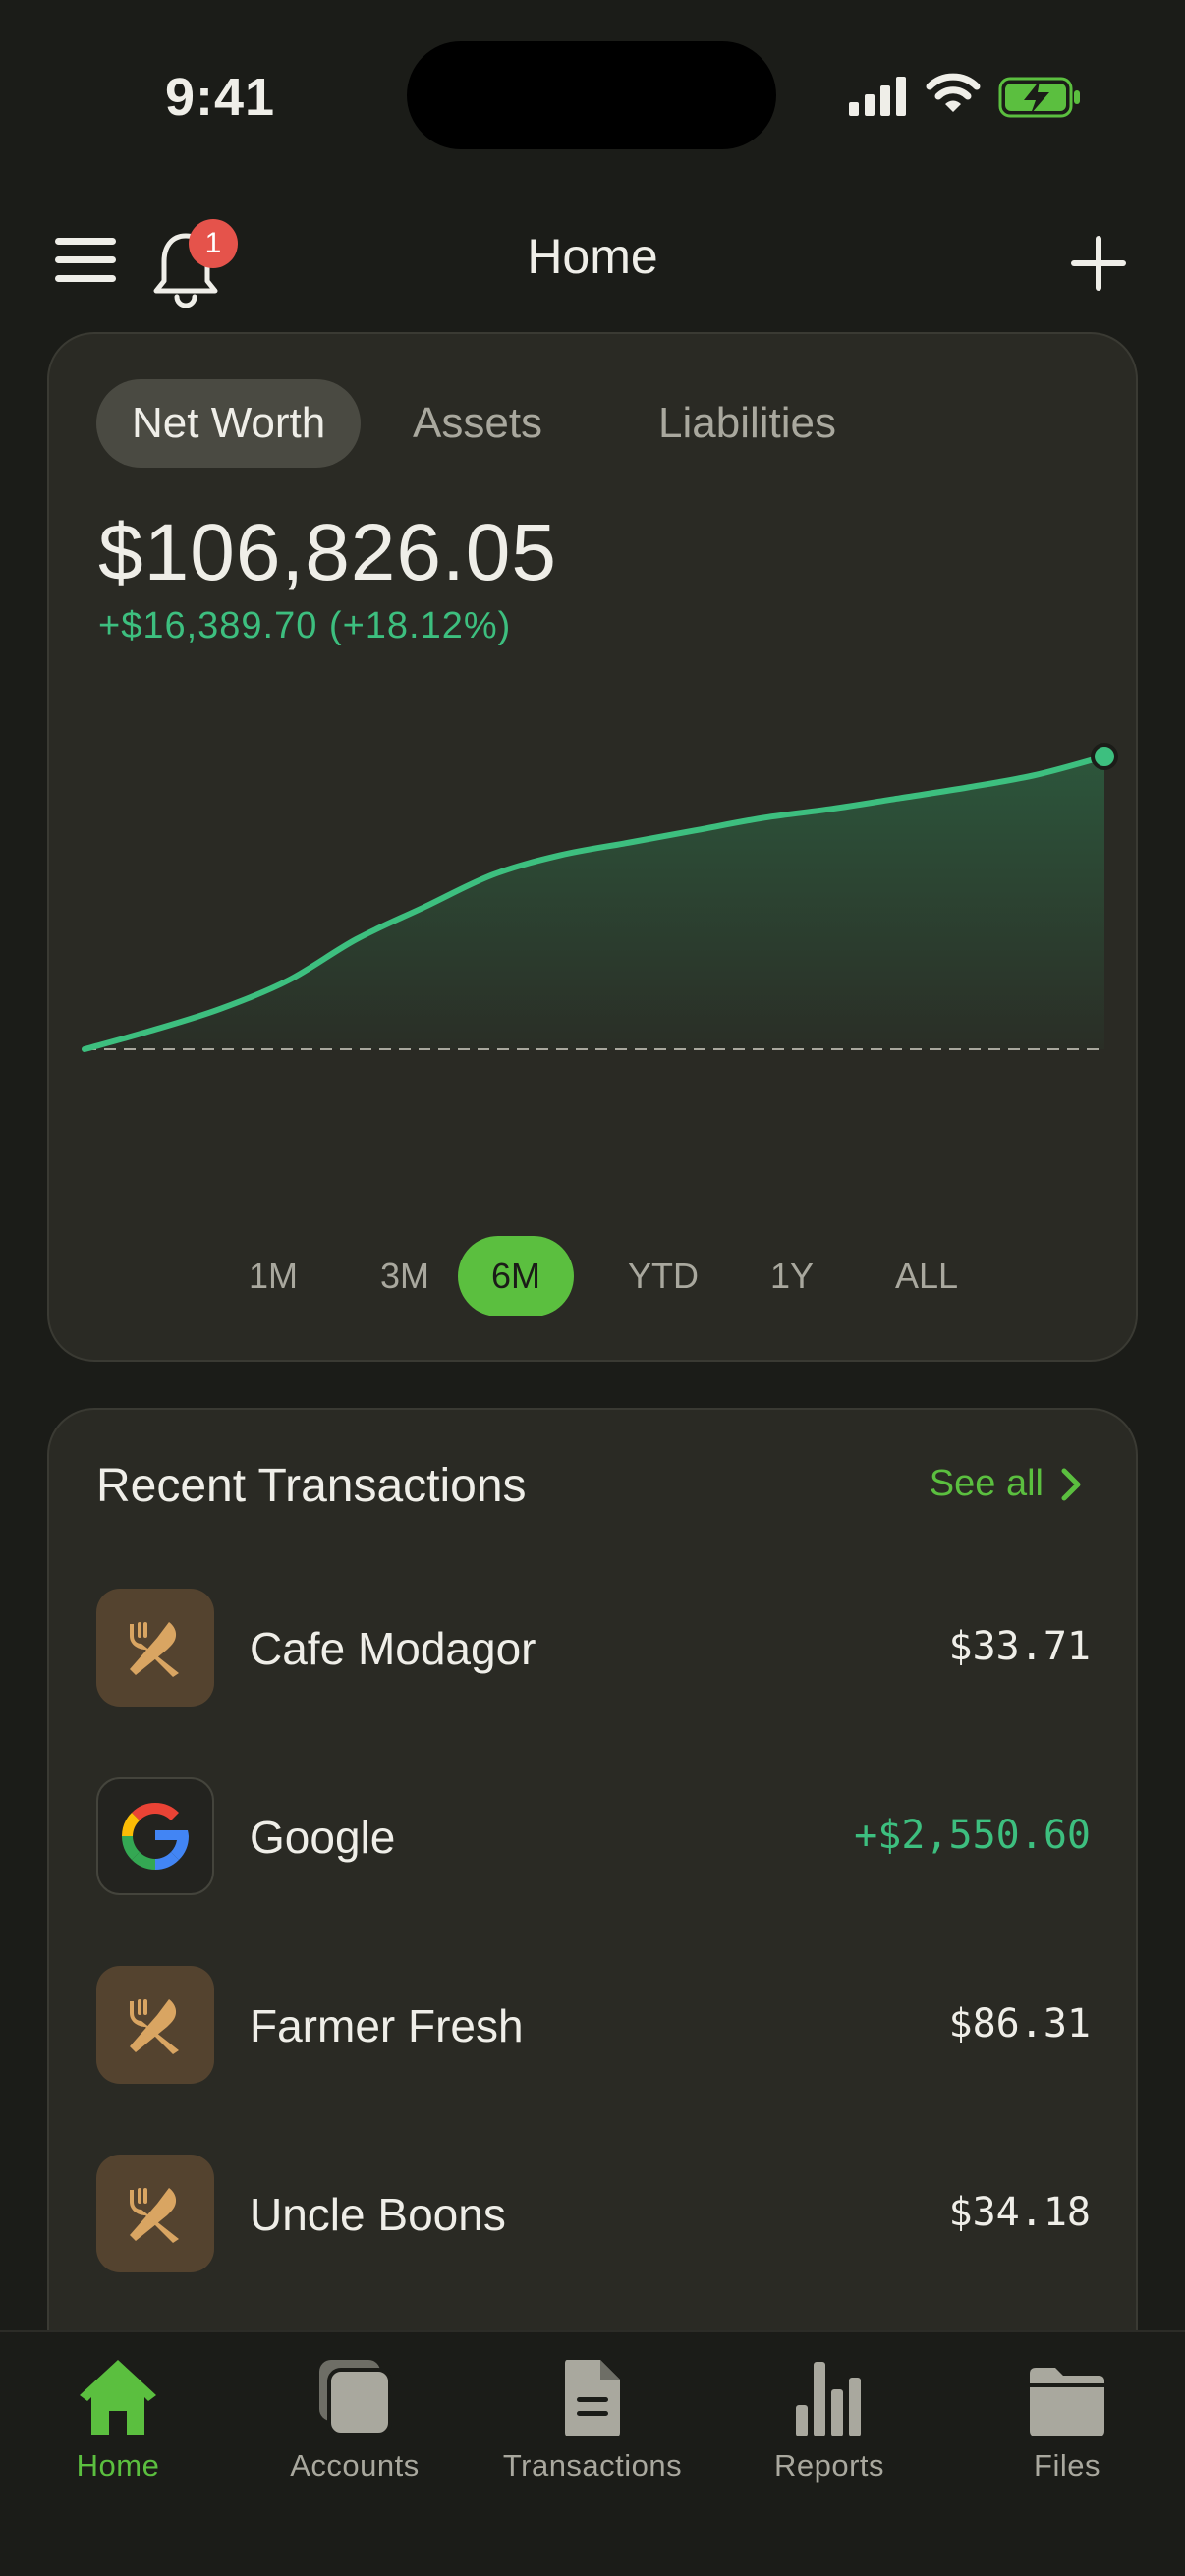 This screenshot has width=1185, height=2576. What do you see at coordinates (1067, 2402) in the screenshot?
I see `files-icon` at bounding box center [1067, 2402].